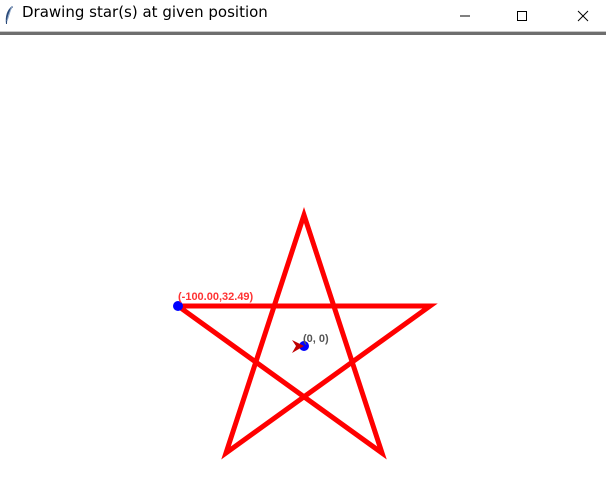  I want to click on maximize-button, so click(522, 15).